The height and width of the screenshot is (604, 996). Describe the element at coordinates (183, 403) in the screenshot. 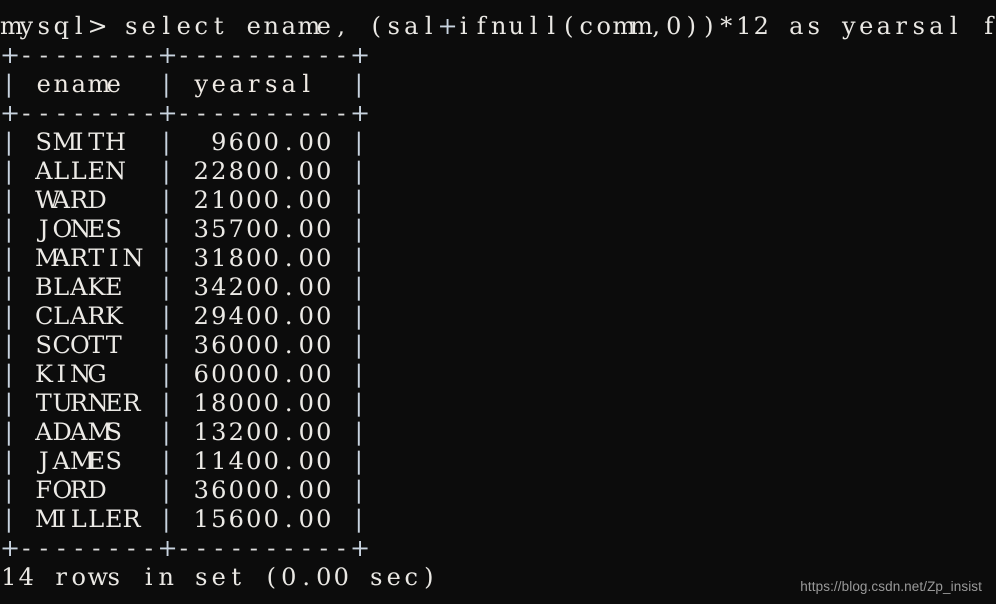

I see `table-row: | TURNER | 18000. 00 |` at that location.